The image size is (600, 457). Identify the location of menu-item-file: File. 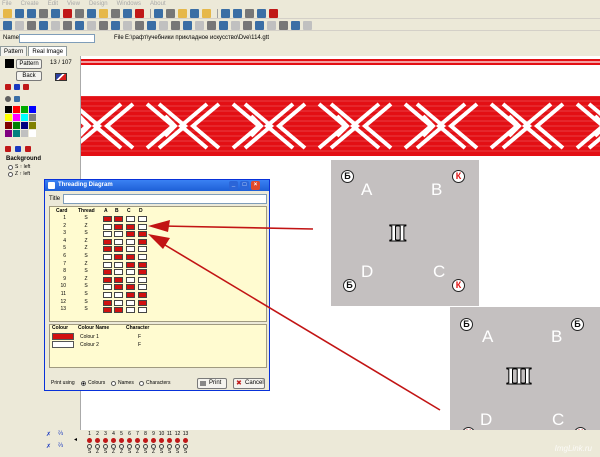
(7, 4).